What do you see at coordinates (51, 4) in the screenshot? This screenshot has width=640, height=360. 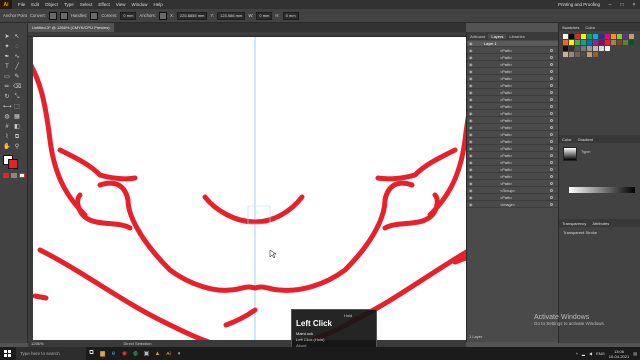 I see `menu-object: Object` at bounding box center [51, 4].